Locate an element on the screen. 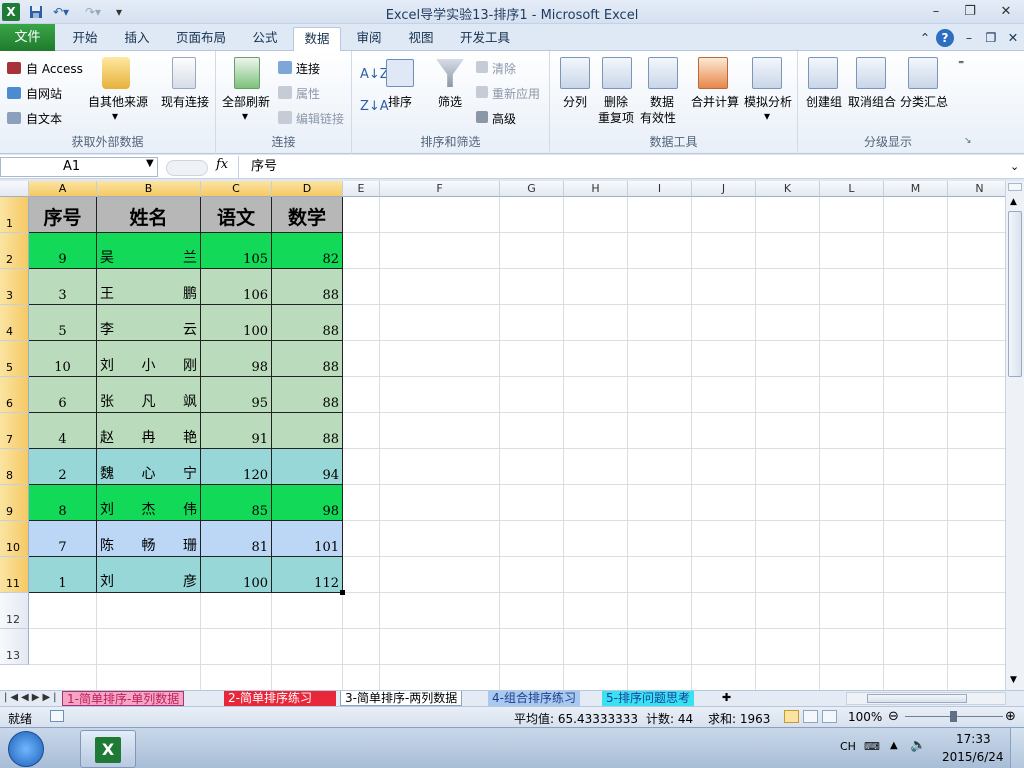  reapply-button: 重新应用 is located at coordinates (516, 93).